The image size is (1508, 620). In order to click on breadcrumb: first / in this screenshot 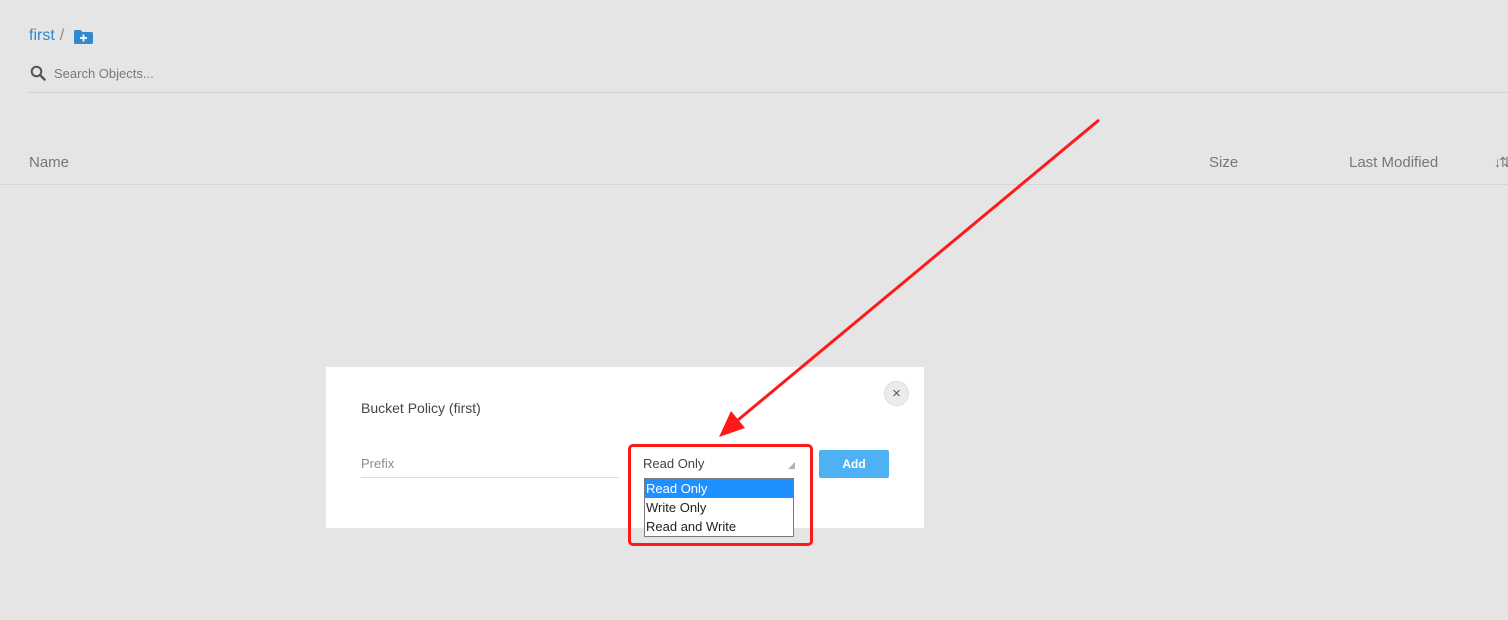, I will do `click(61, 36)`.